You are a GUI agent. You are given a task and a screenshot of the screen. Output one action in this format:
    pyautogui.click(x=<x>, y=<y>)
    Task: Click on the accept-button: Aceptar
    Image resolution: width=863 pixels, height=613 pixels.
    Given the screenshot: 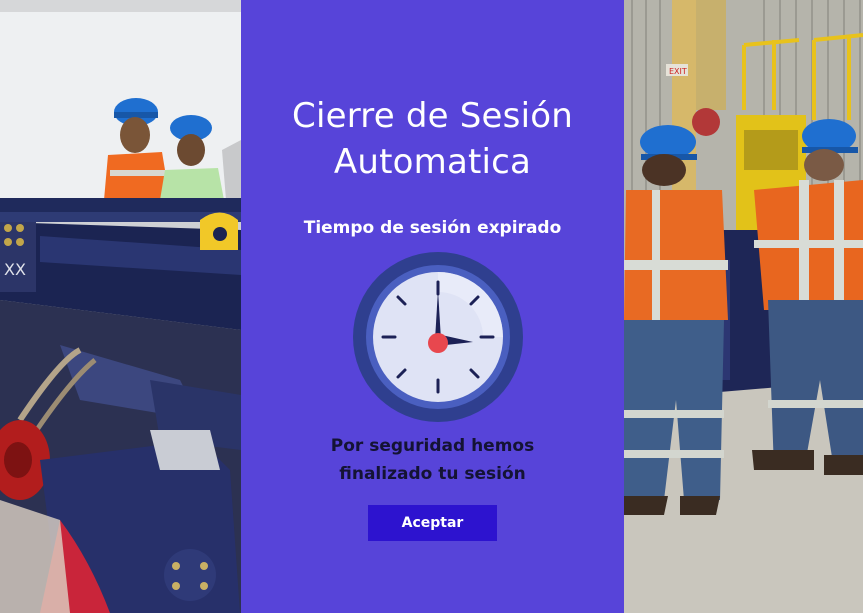 What is the action you would take?
    pyautogui.click(x=432, y=523)
    